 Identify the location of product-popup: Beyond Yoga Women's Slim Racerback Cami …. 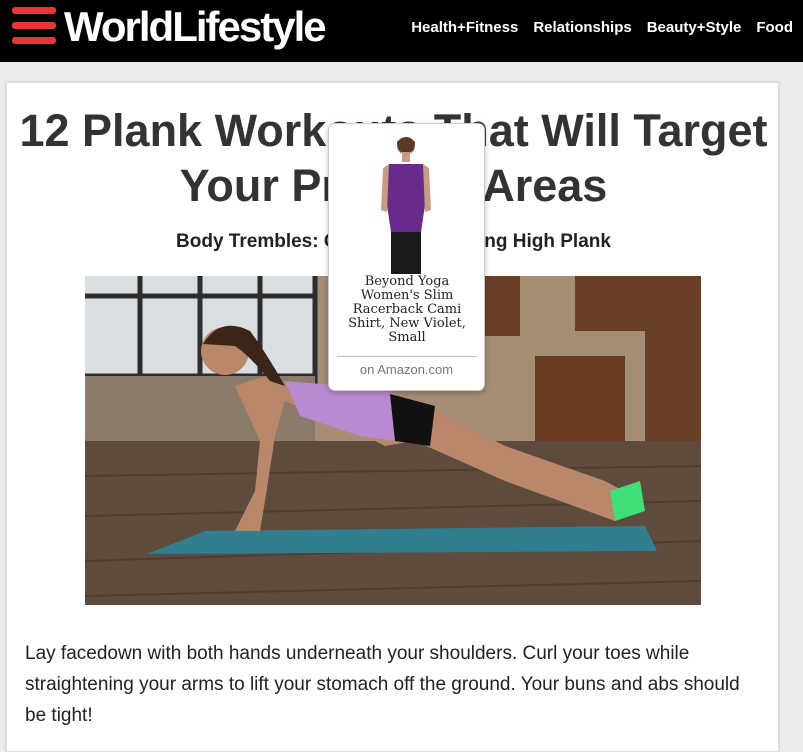
(406, 257).